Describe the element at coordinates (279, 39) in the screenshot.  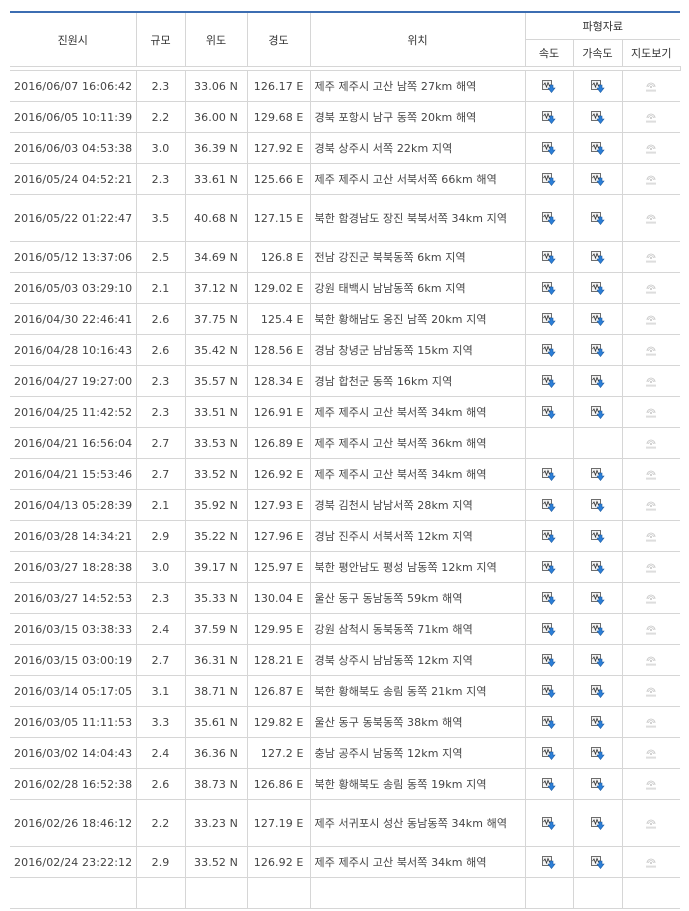
I see `header-longitude: 경도` at that location.